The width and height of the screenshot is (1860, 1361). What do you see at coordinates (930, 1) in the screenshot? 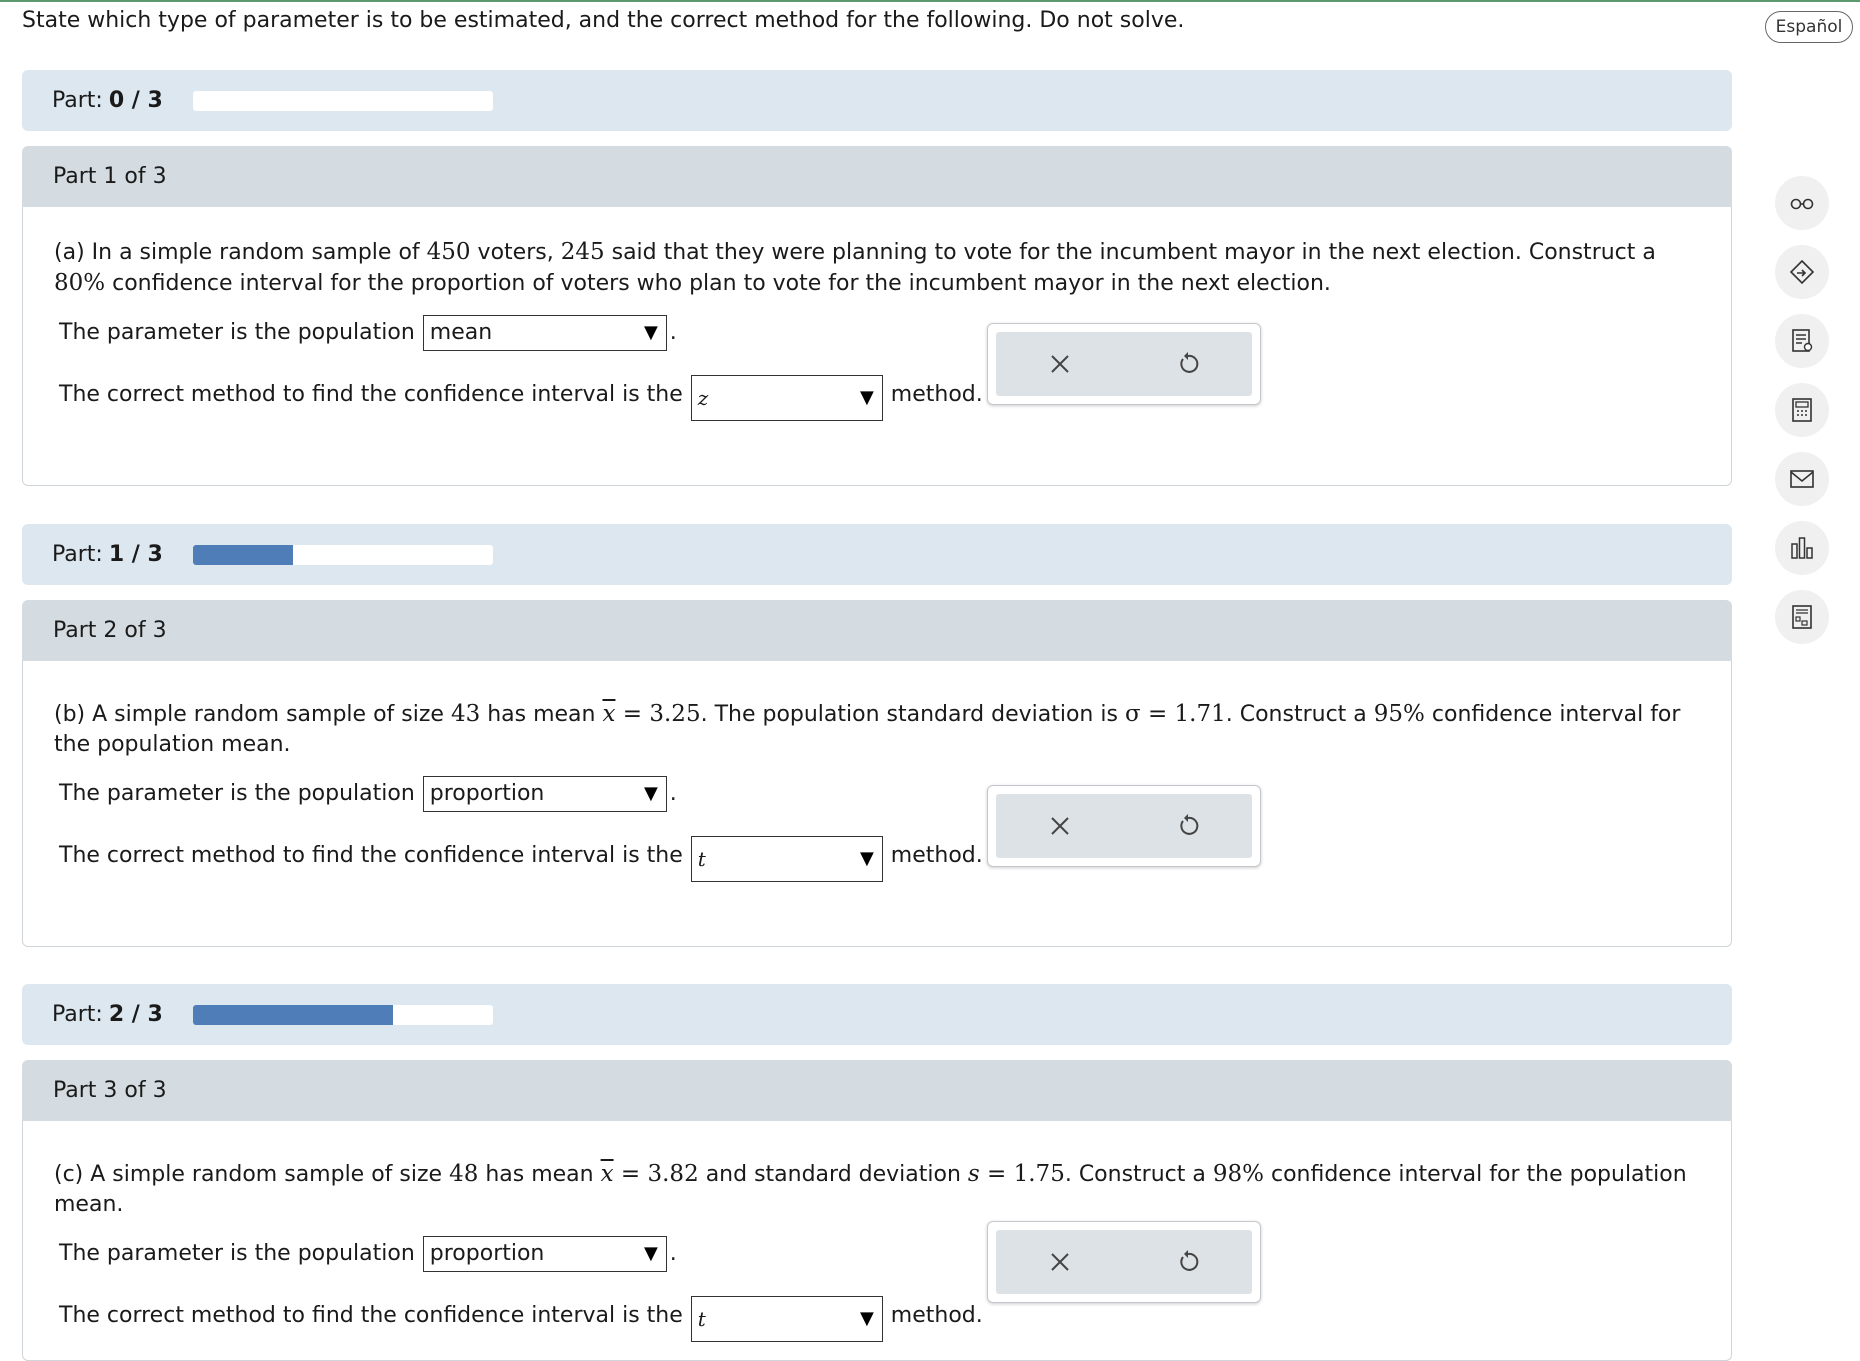
I see `top-accent-line` at bounding box center [930, 1].